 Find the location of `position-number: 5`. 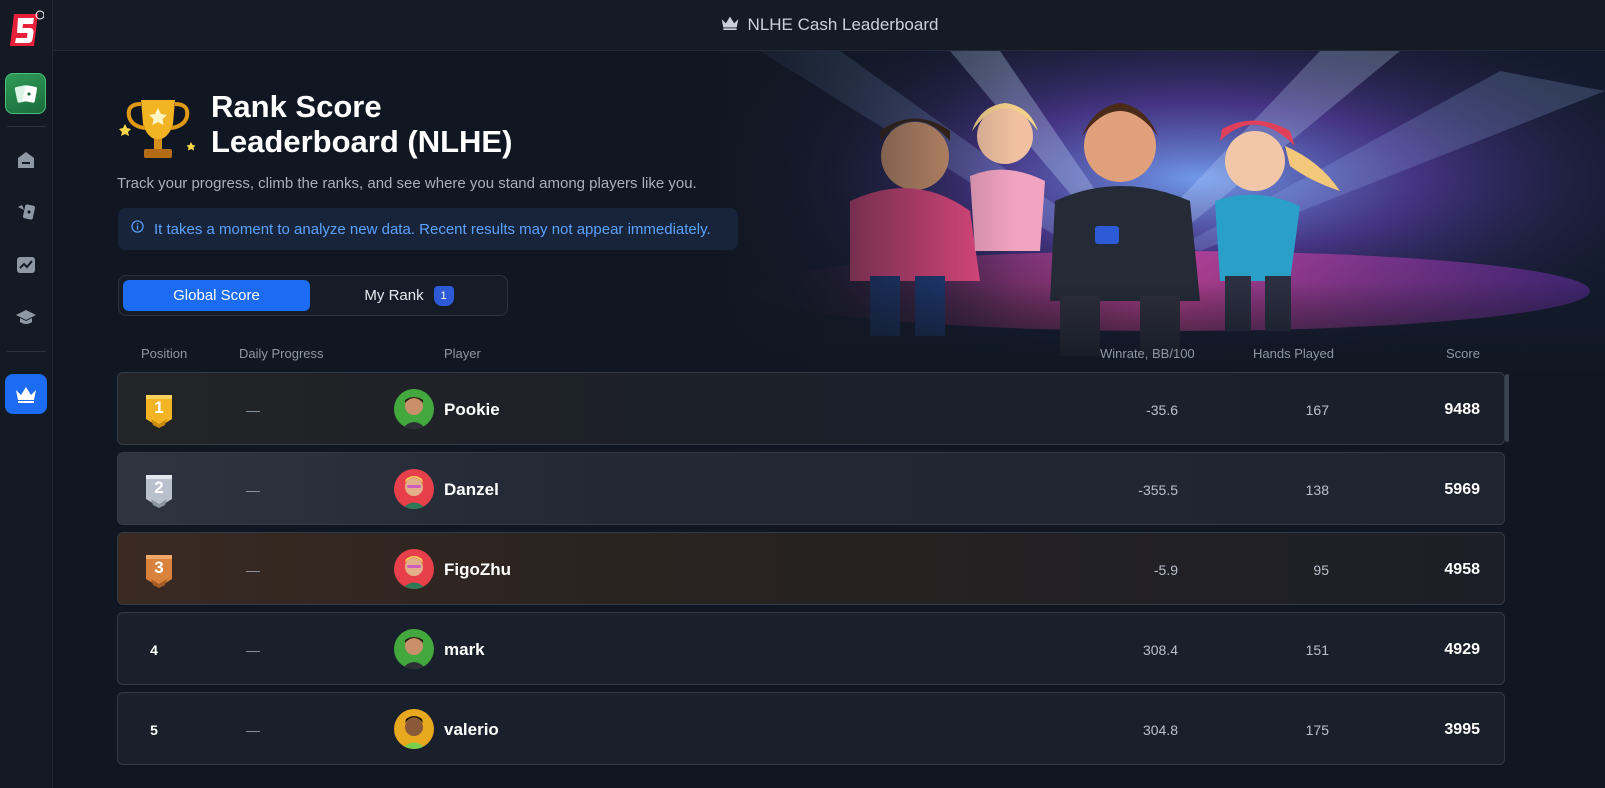

position-number: 5 is located at coordinates (154, 729).